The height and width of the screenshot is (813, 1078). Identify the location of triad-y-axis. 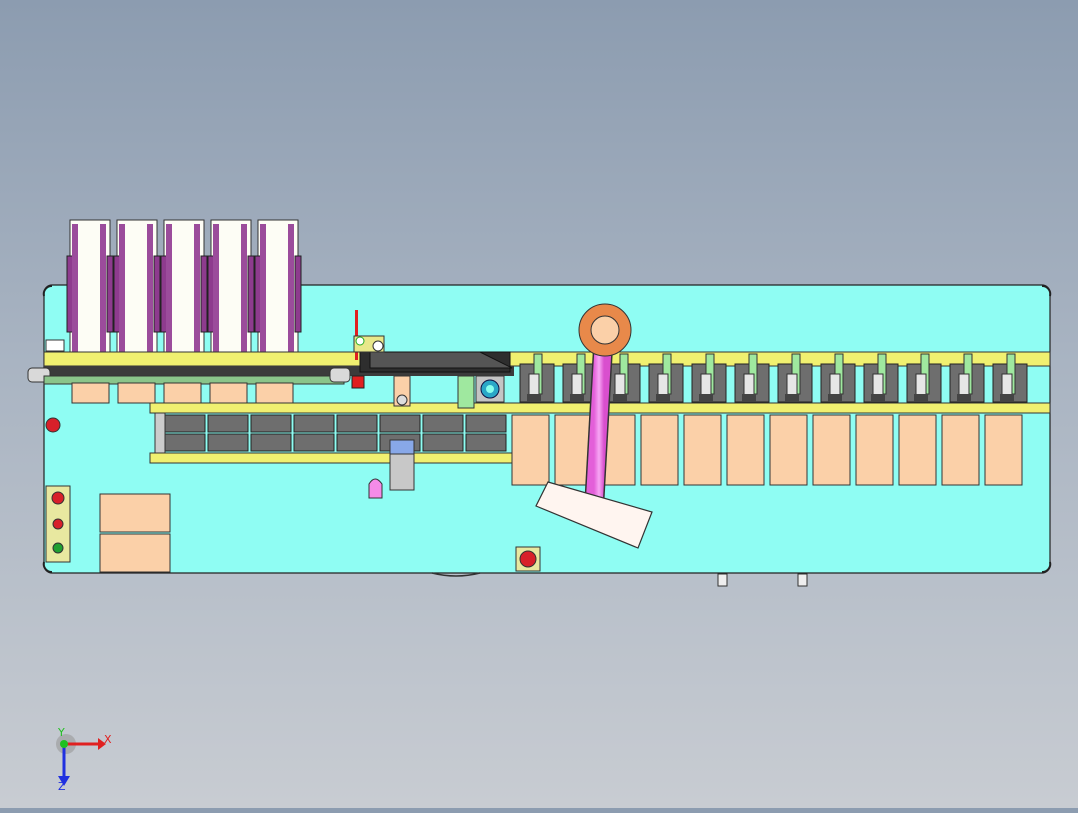
(64, 744).